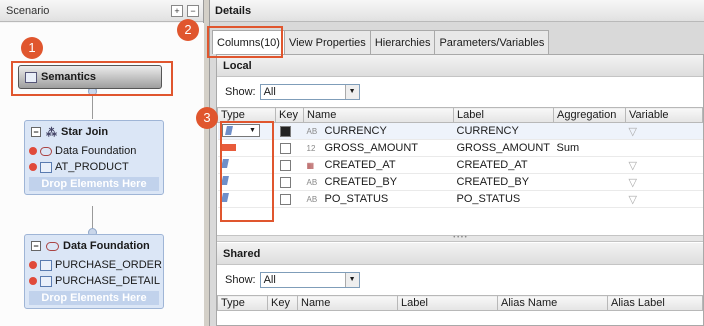 This screenshot has width=704, height=326. Describe the element at coordinates (101, 11) in the screenshot. I see `scenario-header: Scenario + −` at that location.